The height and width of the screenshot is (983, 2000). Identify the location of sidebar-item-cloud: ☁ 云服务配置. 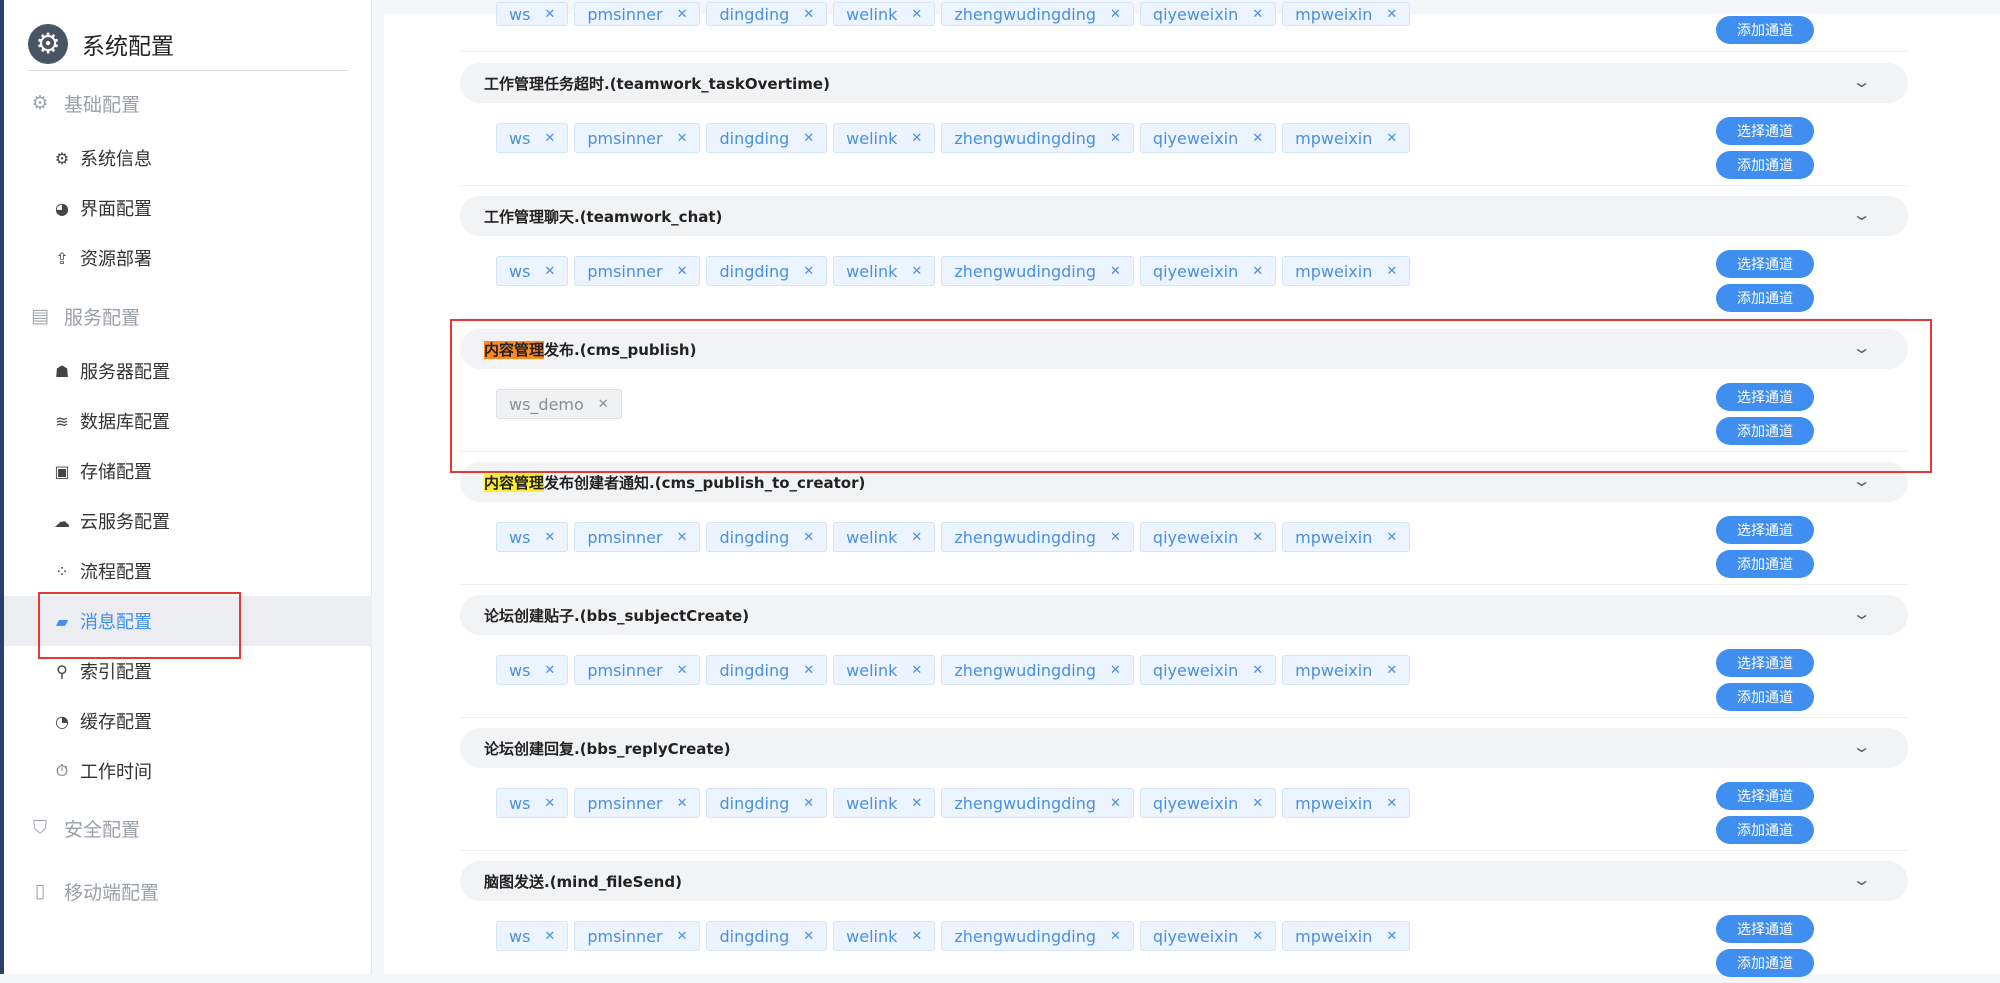
(188, 521).